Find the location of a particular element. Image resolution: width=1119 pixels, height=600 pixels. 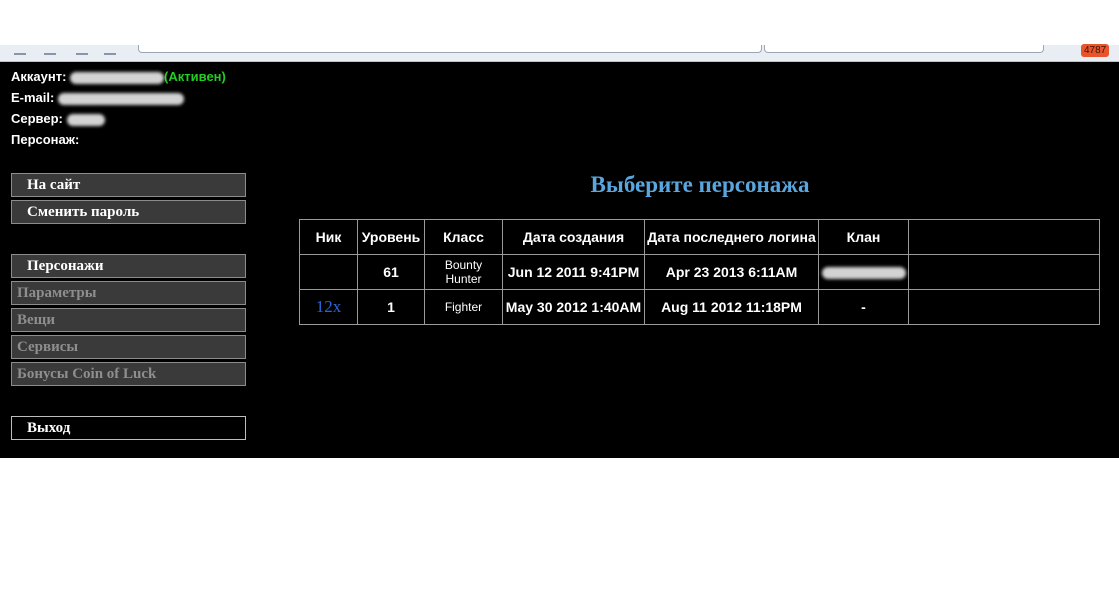

clan-redacted is located at coordinates (863, 273).